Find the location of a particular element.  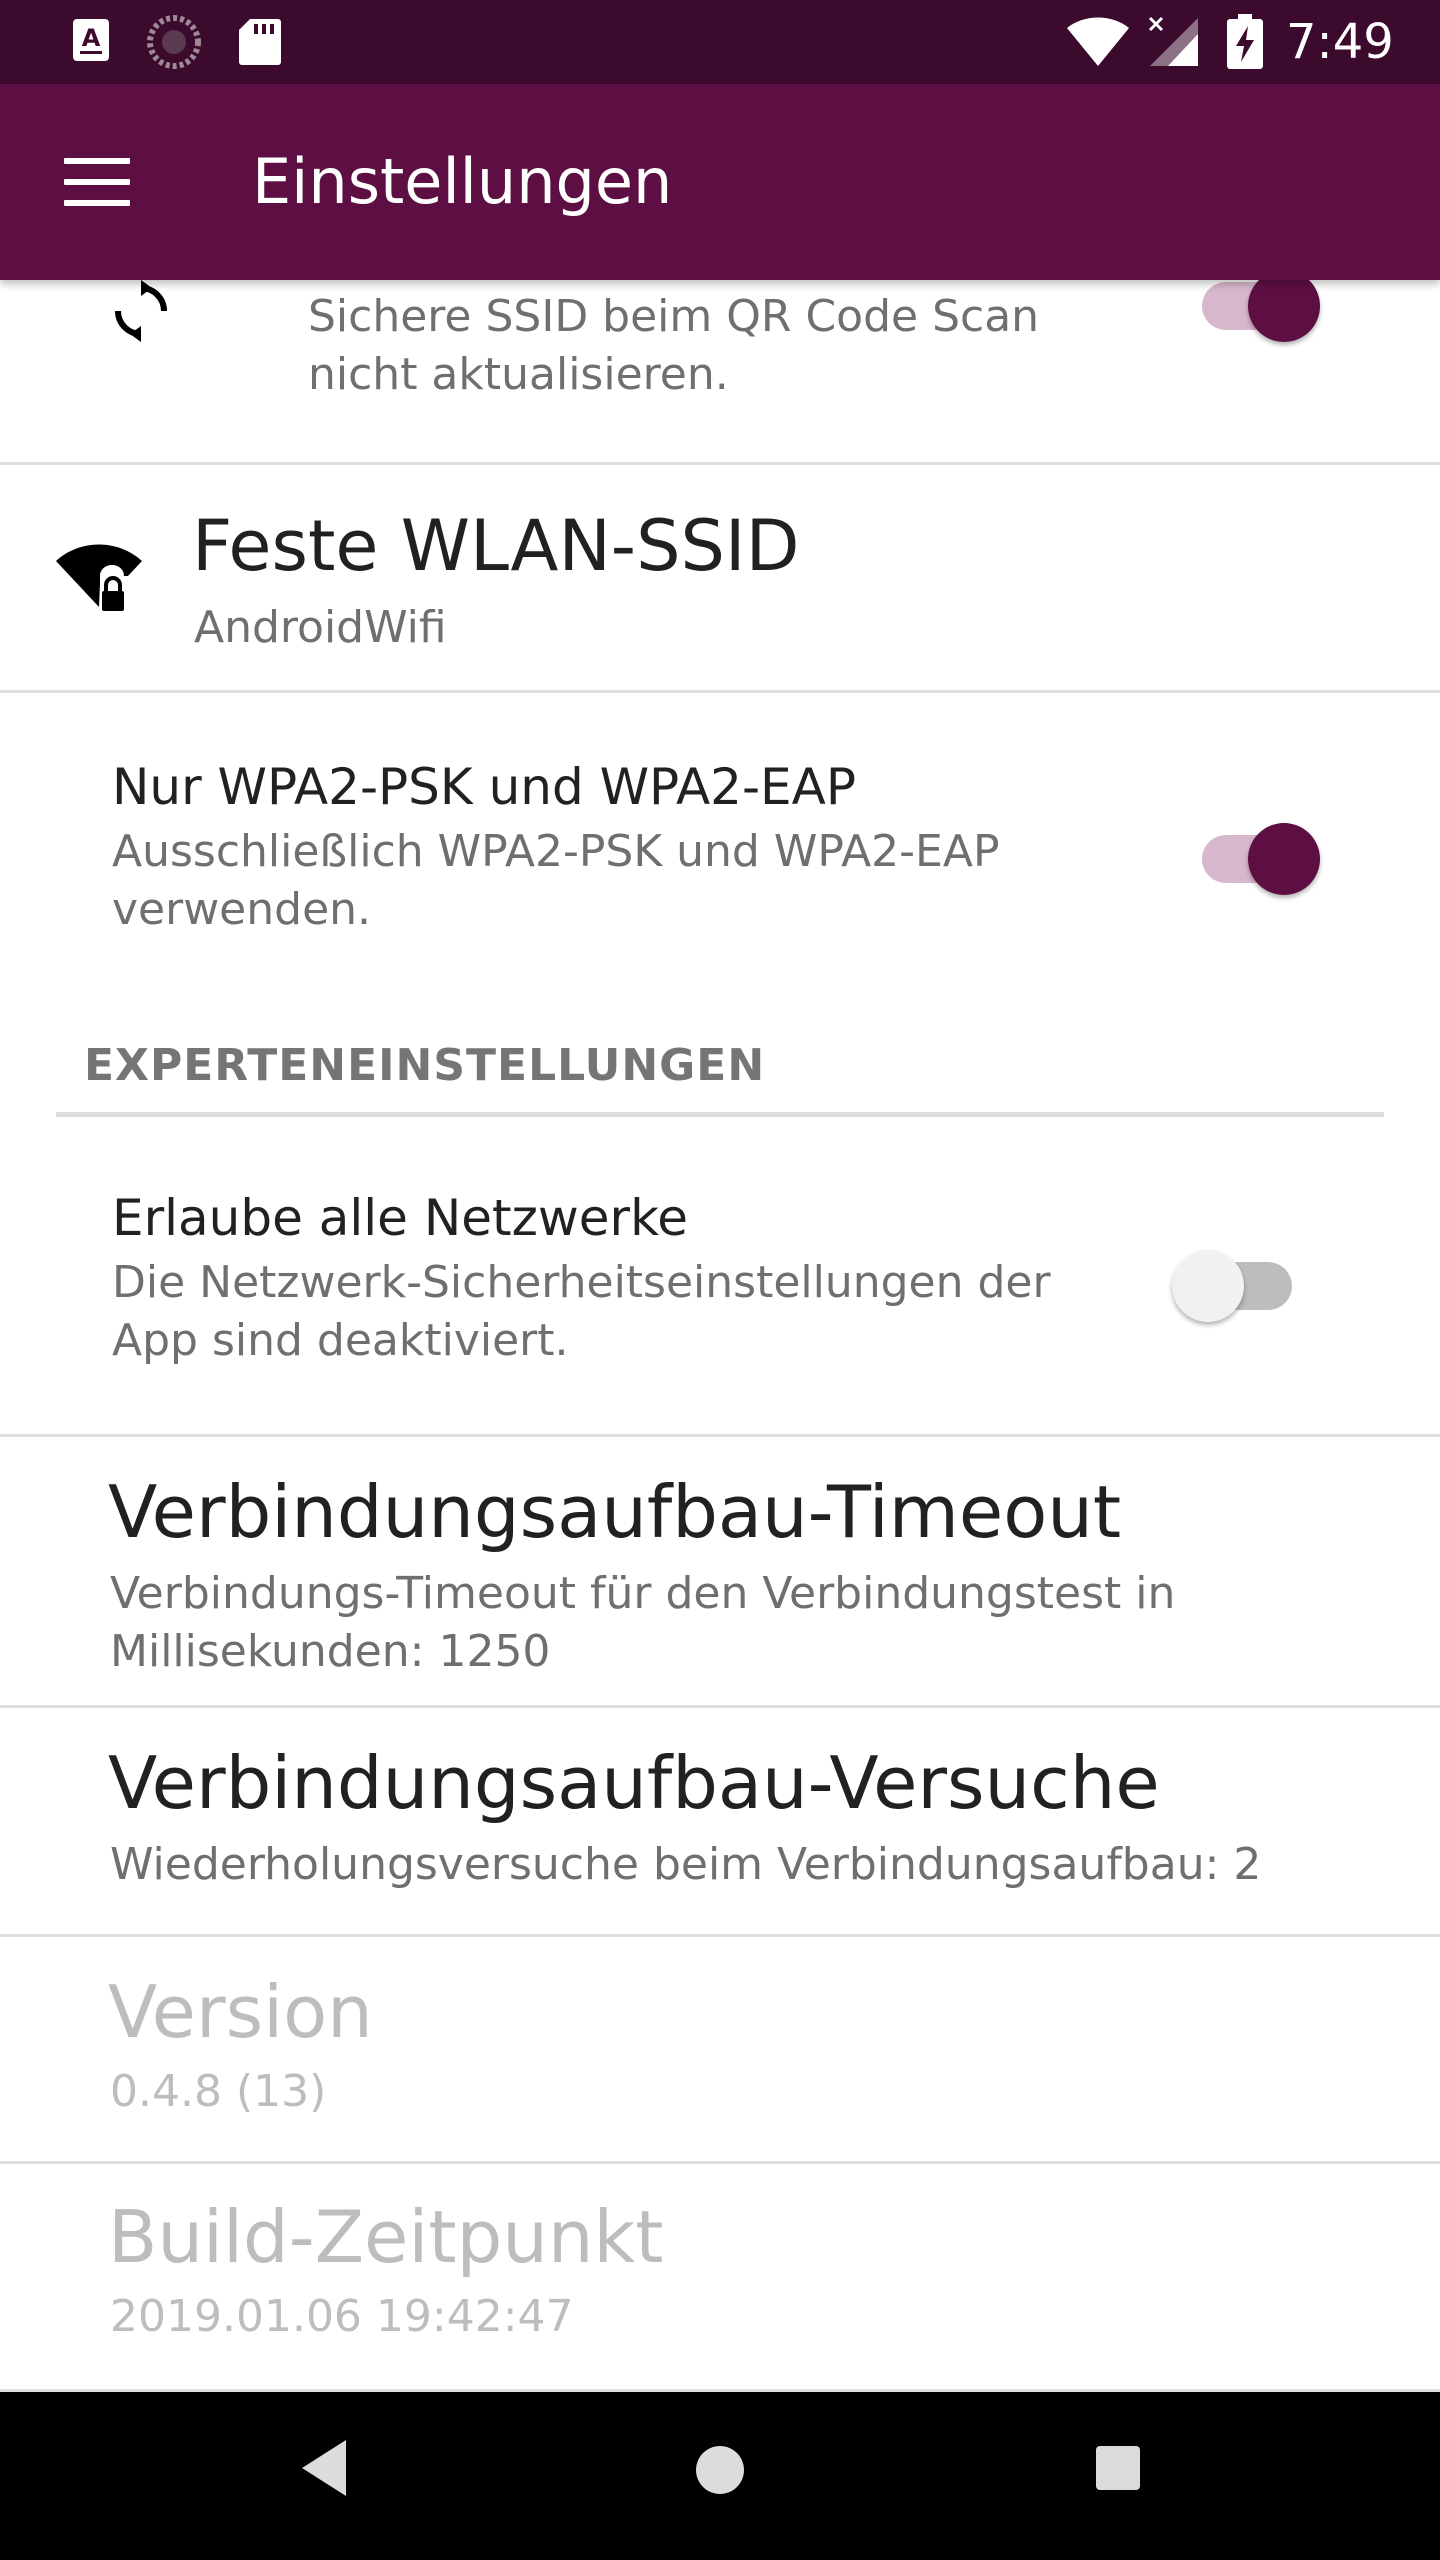

wpa2-only-switch is located at coordinates (1258, 852).